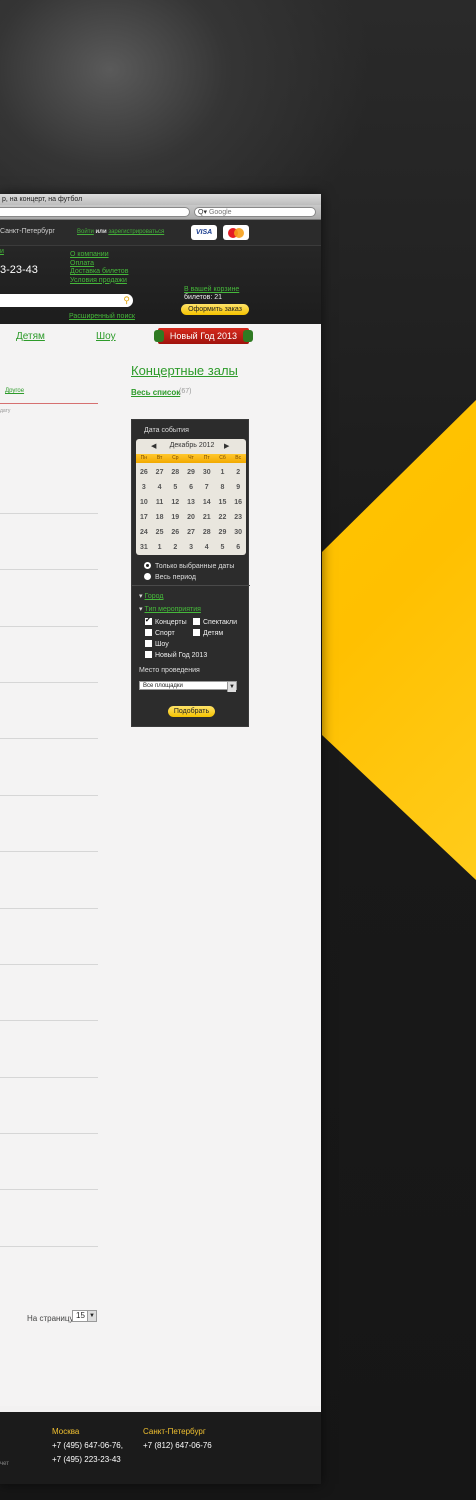  What do you see at coordinates (99, 255) in the screenshot?
I see `link-about: О компании` at bounding box center [99, 255].